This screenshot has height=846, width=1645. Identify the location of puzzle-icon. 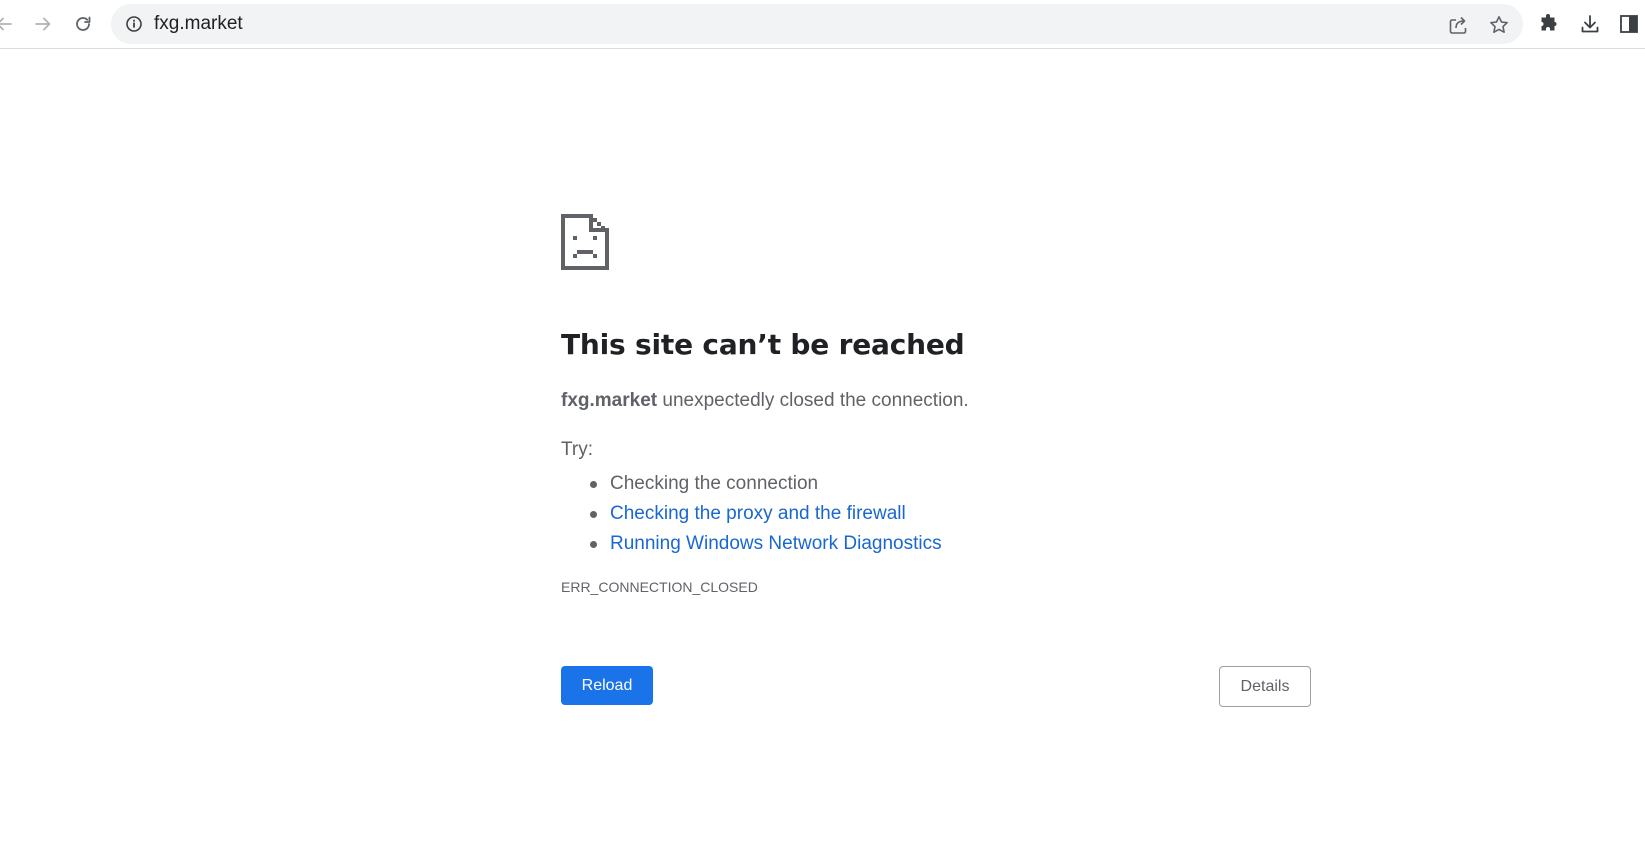
(1549, 22).